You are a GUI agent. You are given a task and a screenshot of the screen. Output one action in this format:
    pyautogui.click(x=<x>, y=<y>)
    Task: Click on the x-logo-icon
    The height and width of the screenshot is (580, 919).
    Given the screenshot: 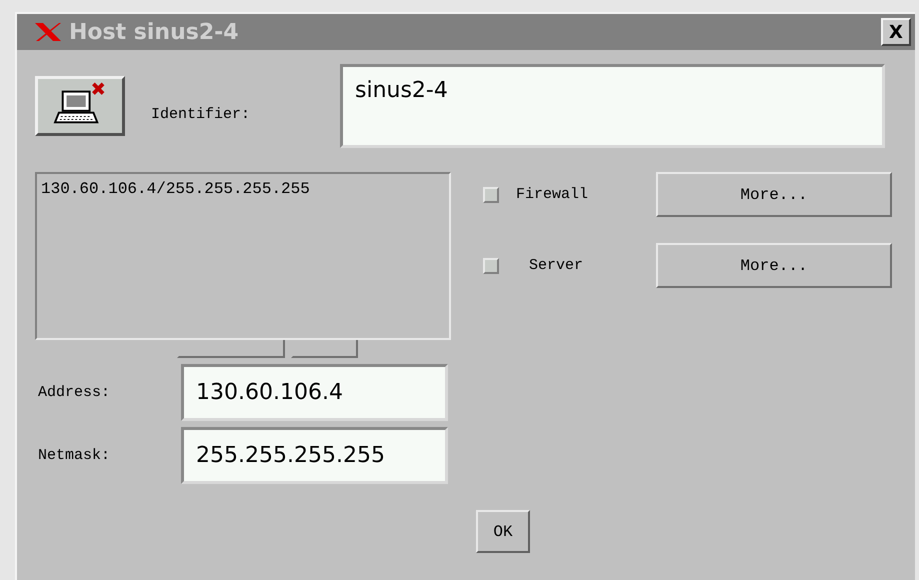 What is the action you would take?
    pyautogui.click(x=48, y=32)
    